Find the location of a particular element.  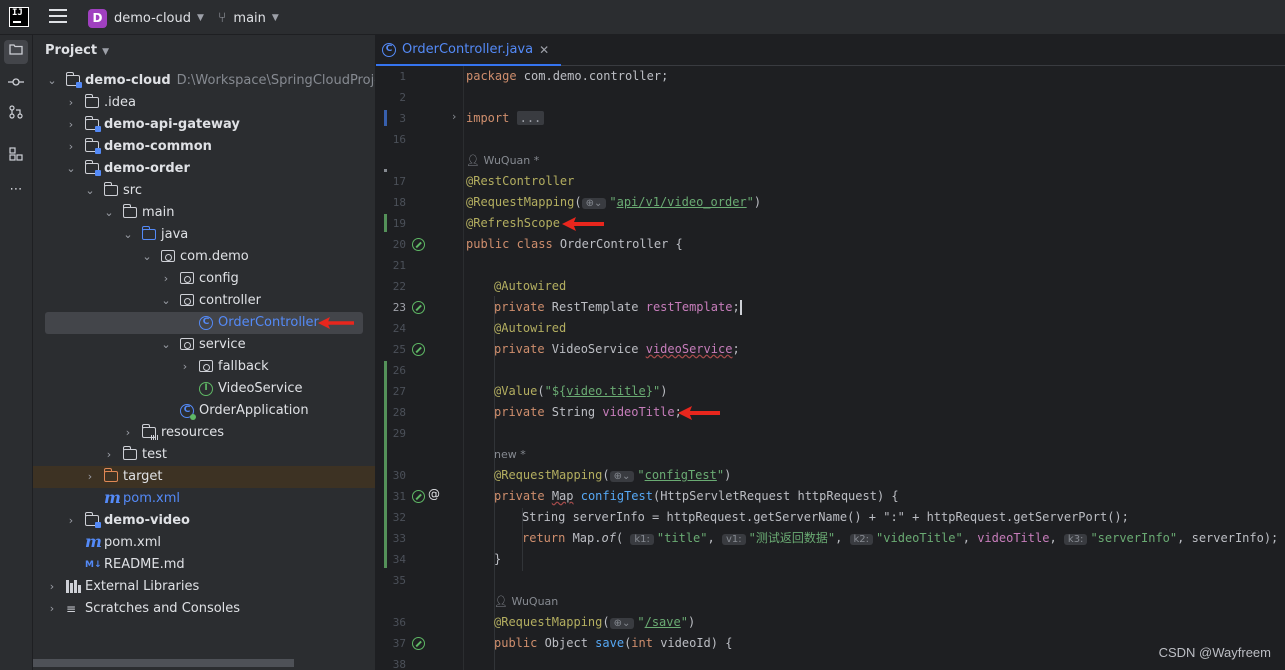

tree-item-readme-md: M↓ README.md is located at coordinates (204, 565).